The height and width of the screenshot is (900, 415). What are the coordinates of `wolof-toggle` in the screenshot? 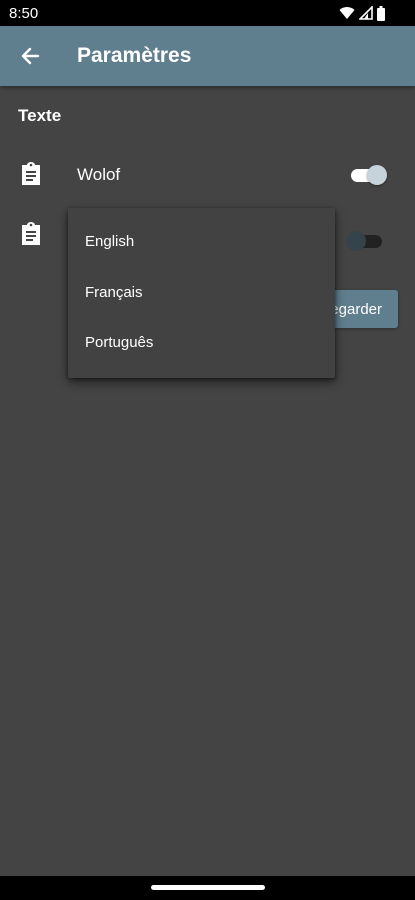 It's located at (368, 175).